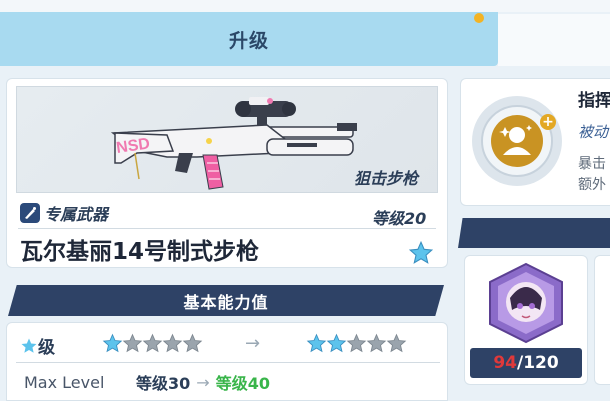 Image resolution: width=610 pixels, height=401 pixels. Describe the element at coordinates (534, 233) in the screenshot. I see `material-header` at that location.